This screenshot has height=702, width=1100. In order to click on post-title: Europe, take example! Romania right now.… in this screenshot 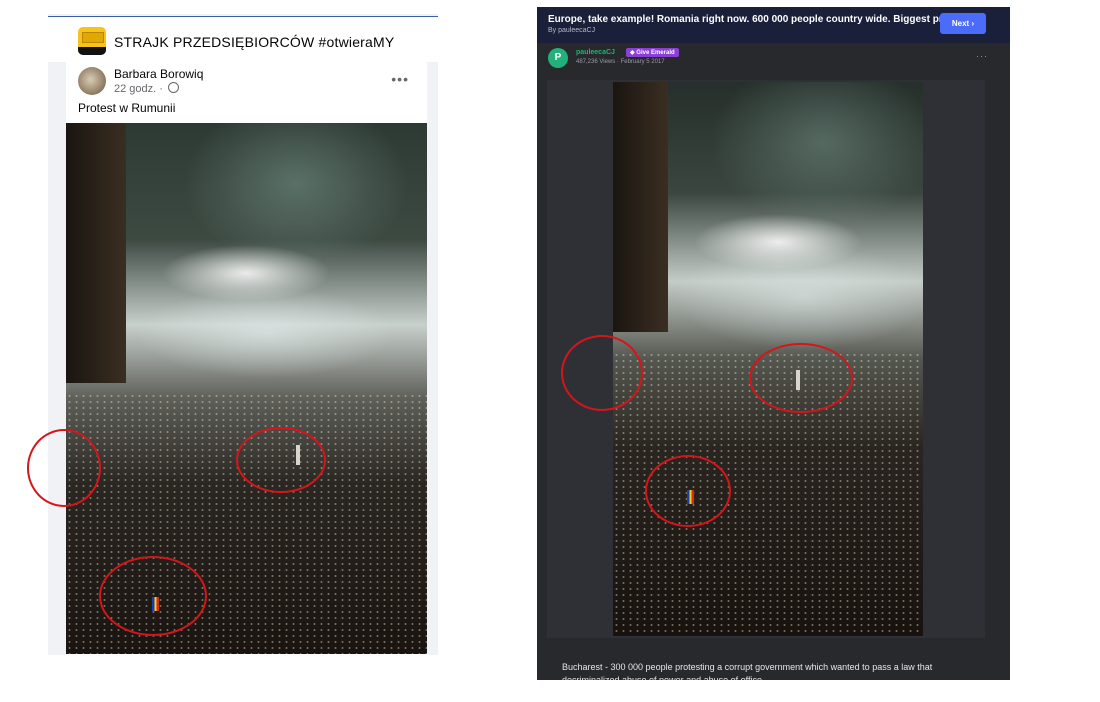, I will do `click(763, 19)`.